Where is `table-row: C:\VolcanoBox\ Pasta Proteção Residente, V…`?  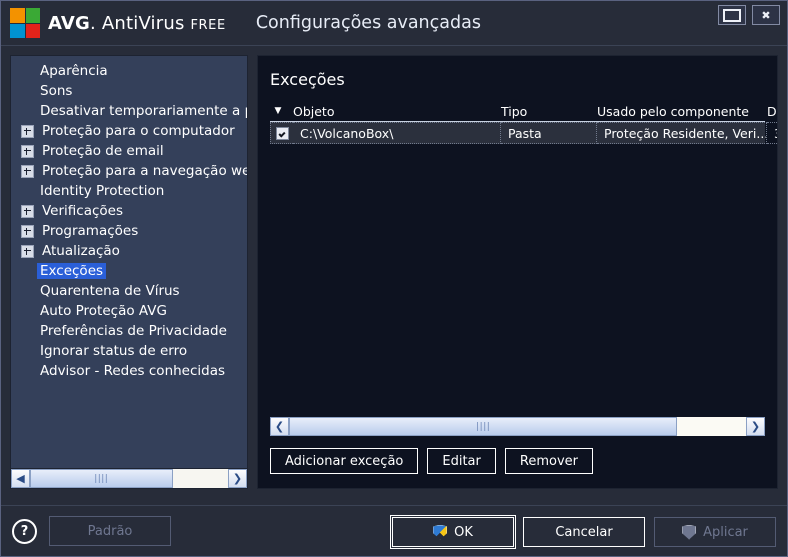
table-row: C:\VolcanoBox\ Pasta Proteção Residente, V… is located at coordinates (523, 133).